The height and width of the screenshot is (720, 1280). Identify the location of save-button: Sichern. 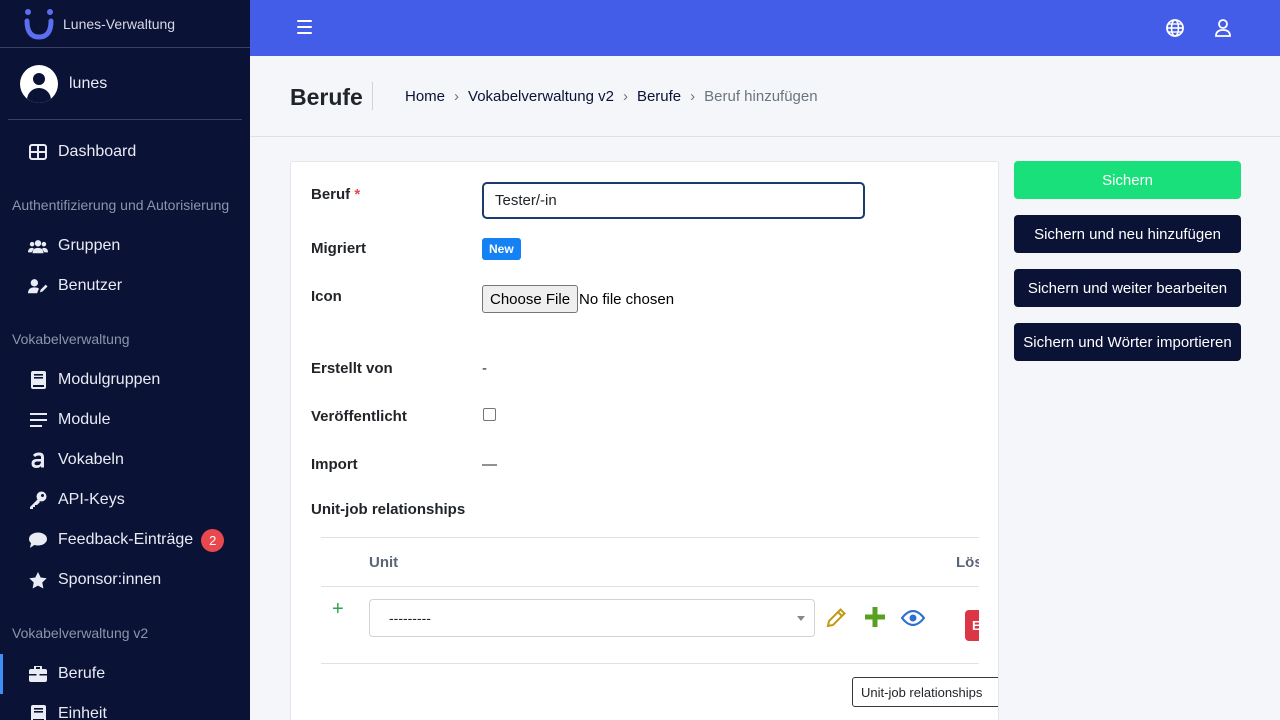
(1127, 180).